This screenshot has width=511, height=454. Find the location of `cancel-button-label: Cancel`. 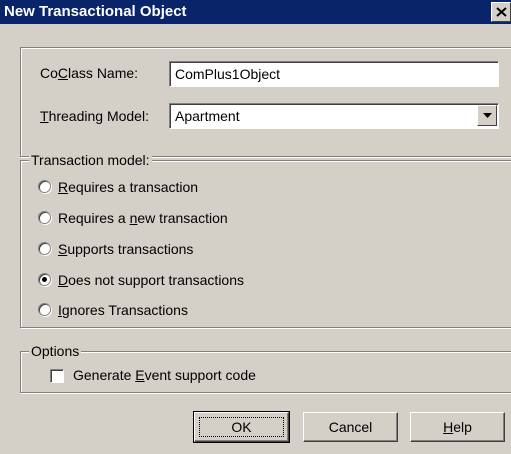

cancel-button-label: Cancel is located at coordinates (350, 427).